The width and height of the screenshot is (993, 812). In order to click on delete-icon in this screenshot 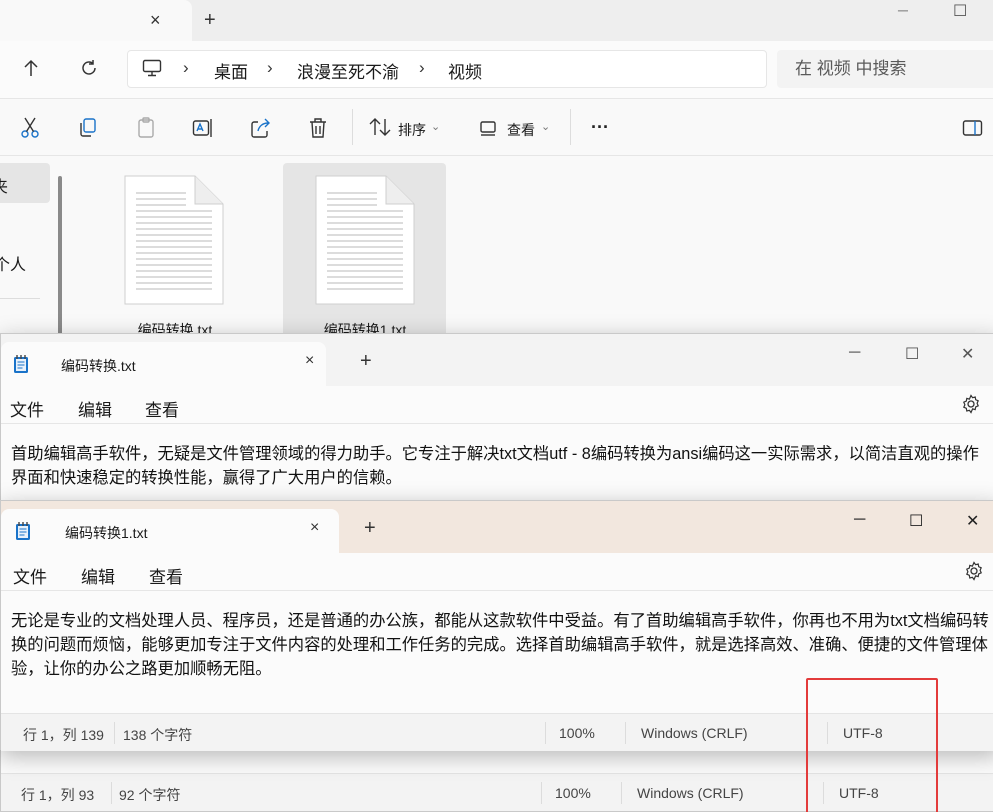, I will do `click(318, 128)`.